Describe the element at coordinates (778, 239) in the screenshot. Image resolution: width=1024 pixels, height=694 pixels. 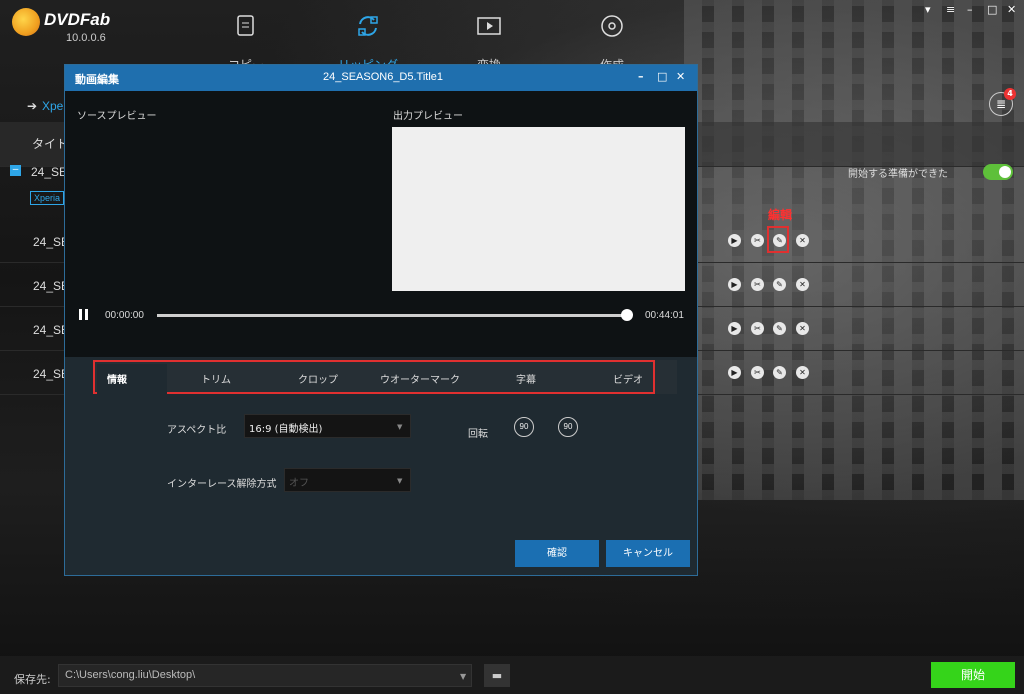
I see `edit-annotation-box` at that location.